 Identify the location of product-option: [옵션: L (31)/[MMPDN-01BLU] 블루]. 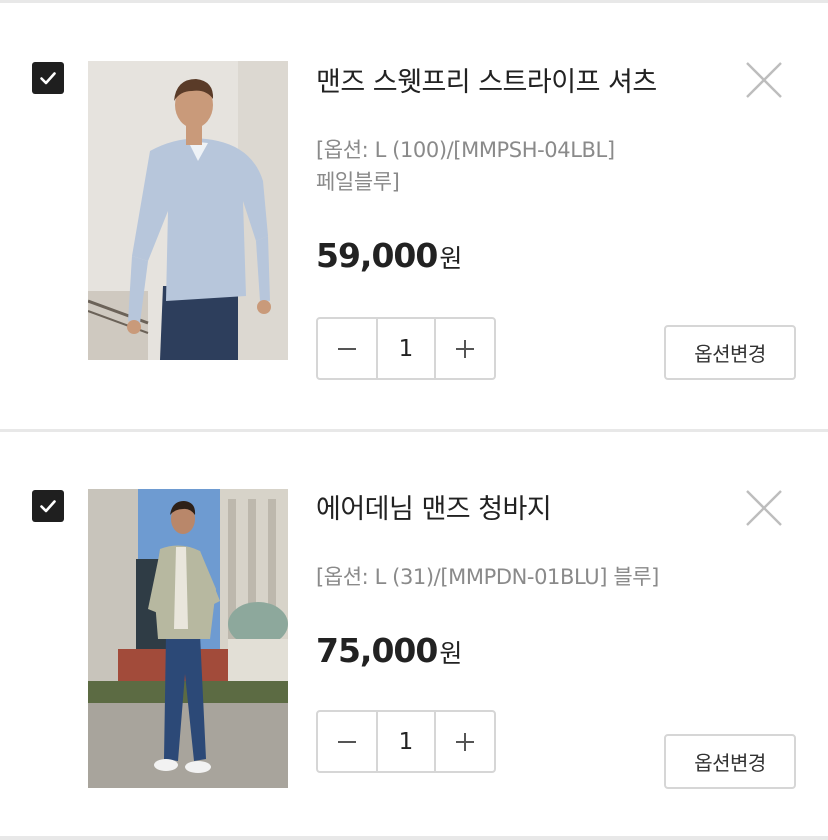
(487, 577).